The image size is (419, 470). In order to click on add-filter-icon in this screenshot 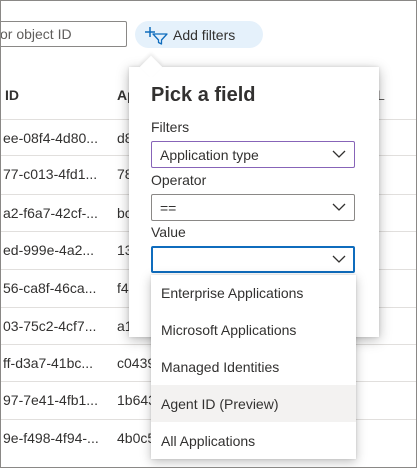, I will do `click(156, 35)`.